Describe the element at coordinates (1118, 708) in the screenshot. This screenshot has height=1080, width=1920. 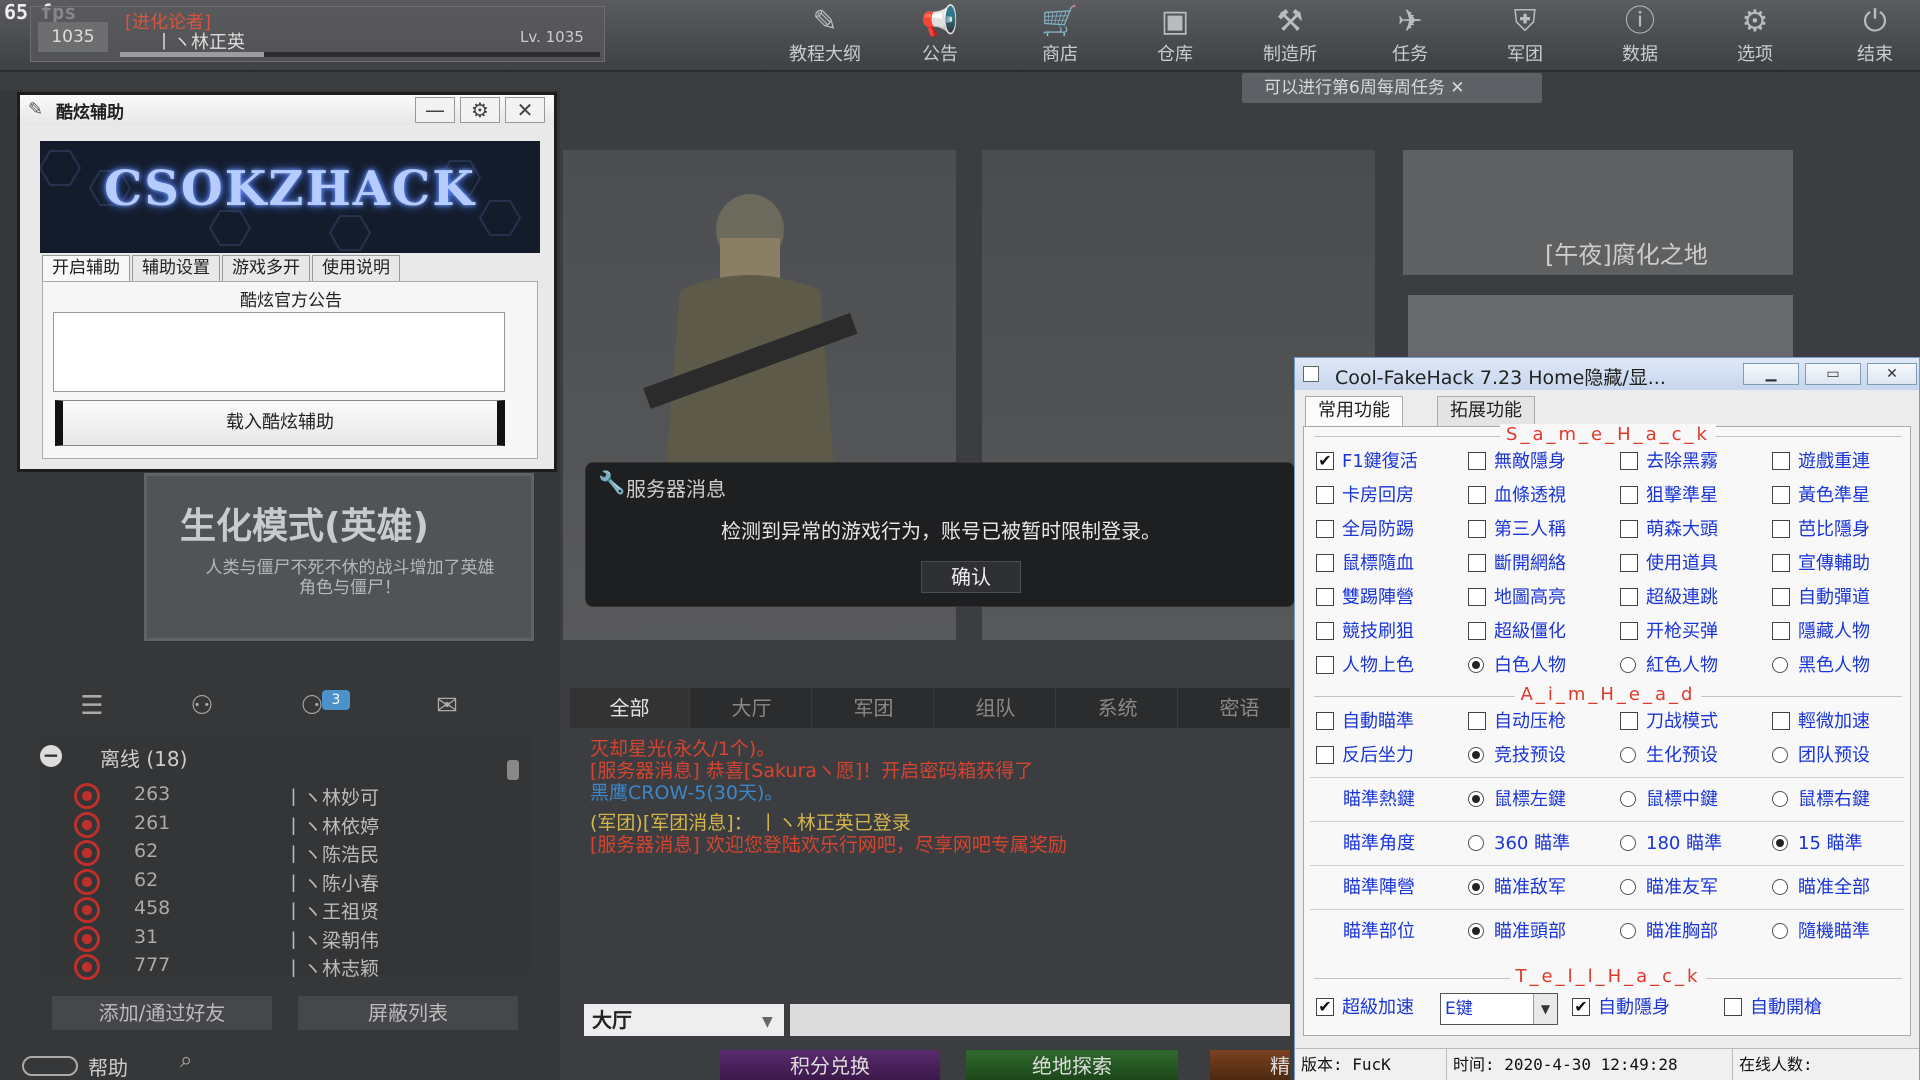
I see `chat-tab: 系统` at that location.